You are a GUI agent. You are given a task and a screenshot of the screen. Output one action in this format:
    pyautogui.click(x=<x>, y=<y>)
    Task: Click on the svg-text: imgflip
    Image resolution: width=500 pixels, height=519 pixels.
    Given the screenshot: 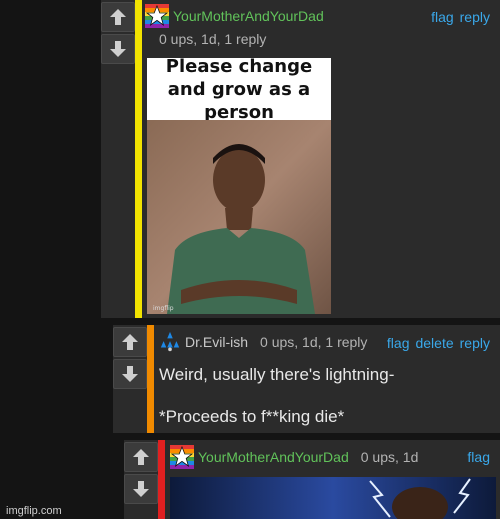 What is the action you would take?
    pyautogui.click(x=163, y=308)
    